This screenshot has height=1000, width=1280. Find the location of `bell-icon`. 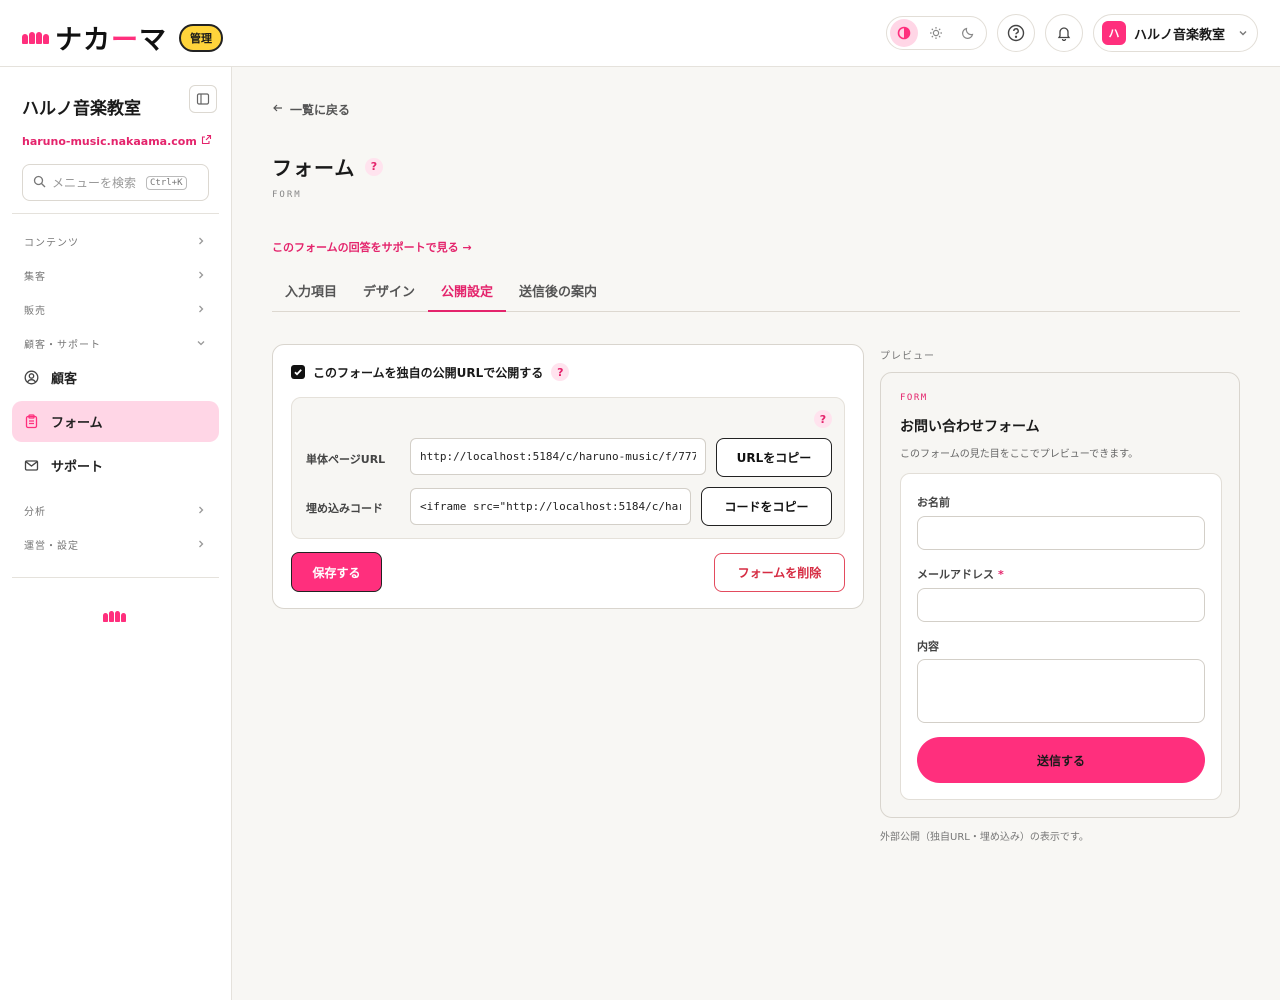

bell-icon is located at coordinates (1064, 33).